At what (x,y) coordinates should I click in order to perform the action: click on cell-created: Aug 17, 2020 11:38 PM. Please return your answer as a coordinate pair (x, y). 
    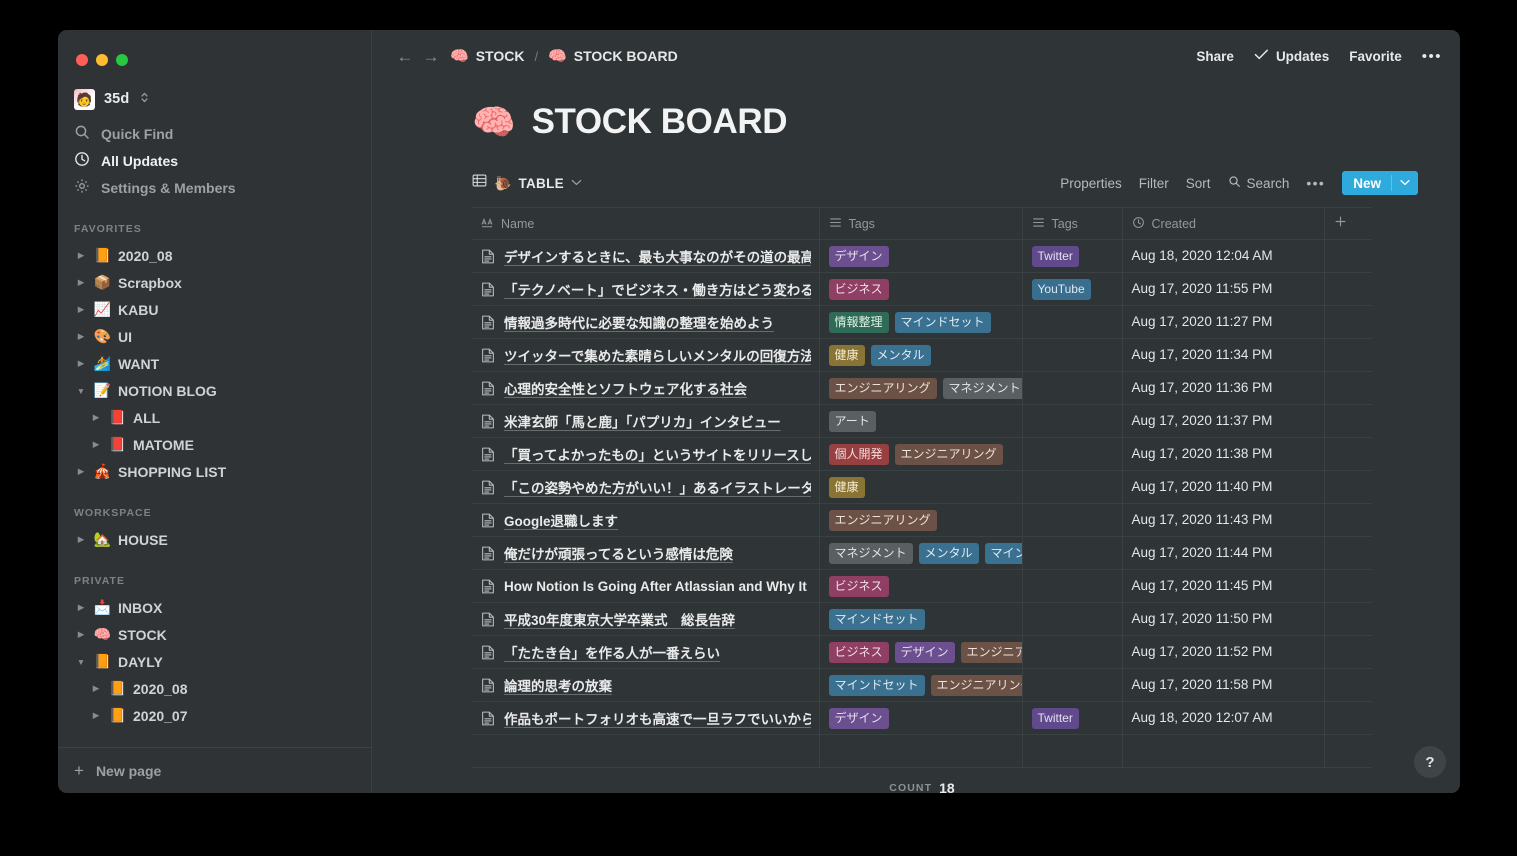
    Looking at the image, I should click on (1223, 454).